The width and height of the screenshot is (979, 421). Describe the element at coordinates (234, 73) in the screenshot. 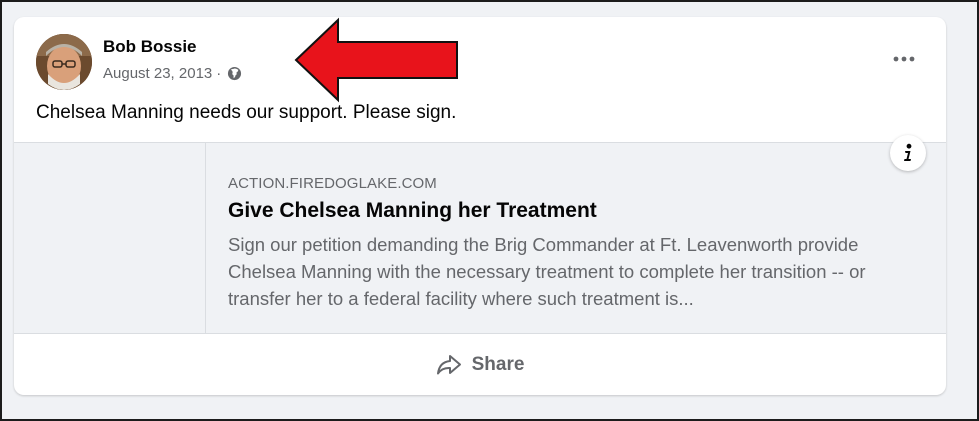

I see `globe-icon` at that location.